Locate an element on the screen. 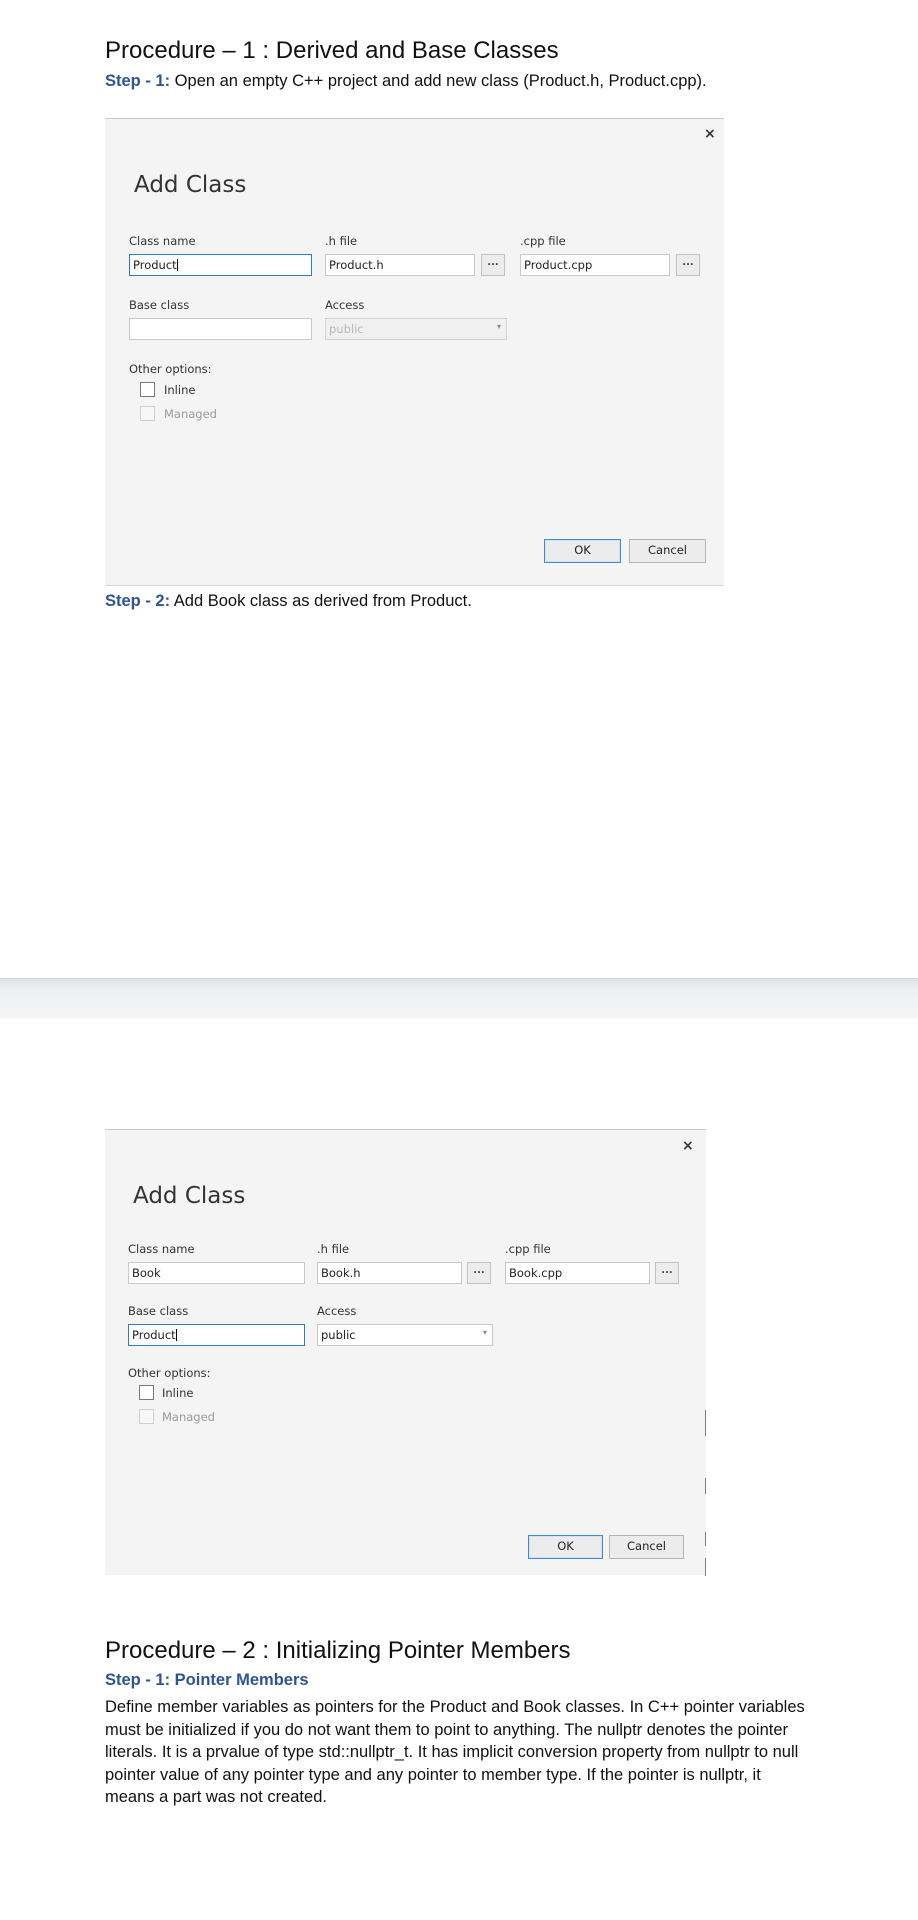  dialog-bottom-border is located at coordinates (414, 585).